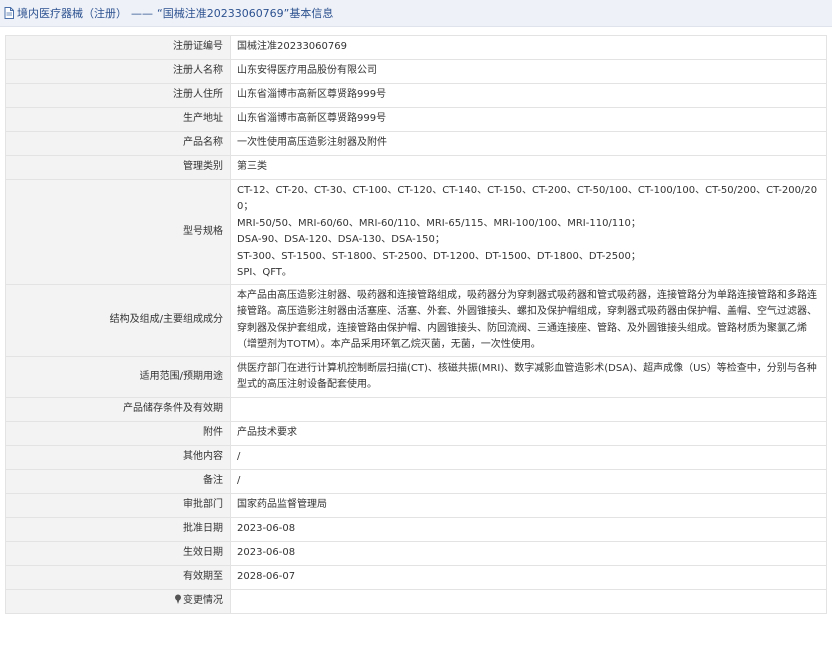 The image size is (832, 649). Describe the element at coordinates (245, 13) in the screenshot. I see `breadcrumb-record-title: “国械注准20233060769”基本信息` at that location.